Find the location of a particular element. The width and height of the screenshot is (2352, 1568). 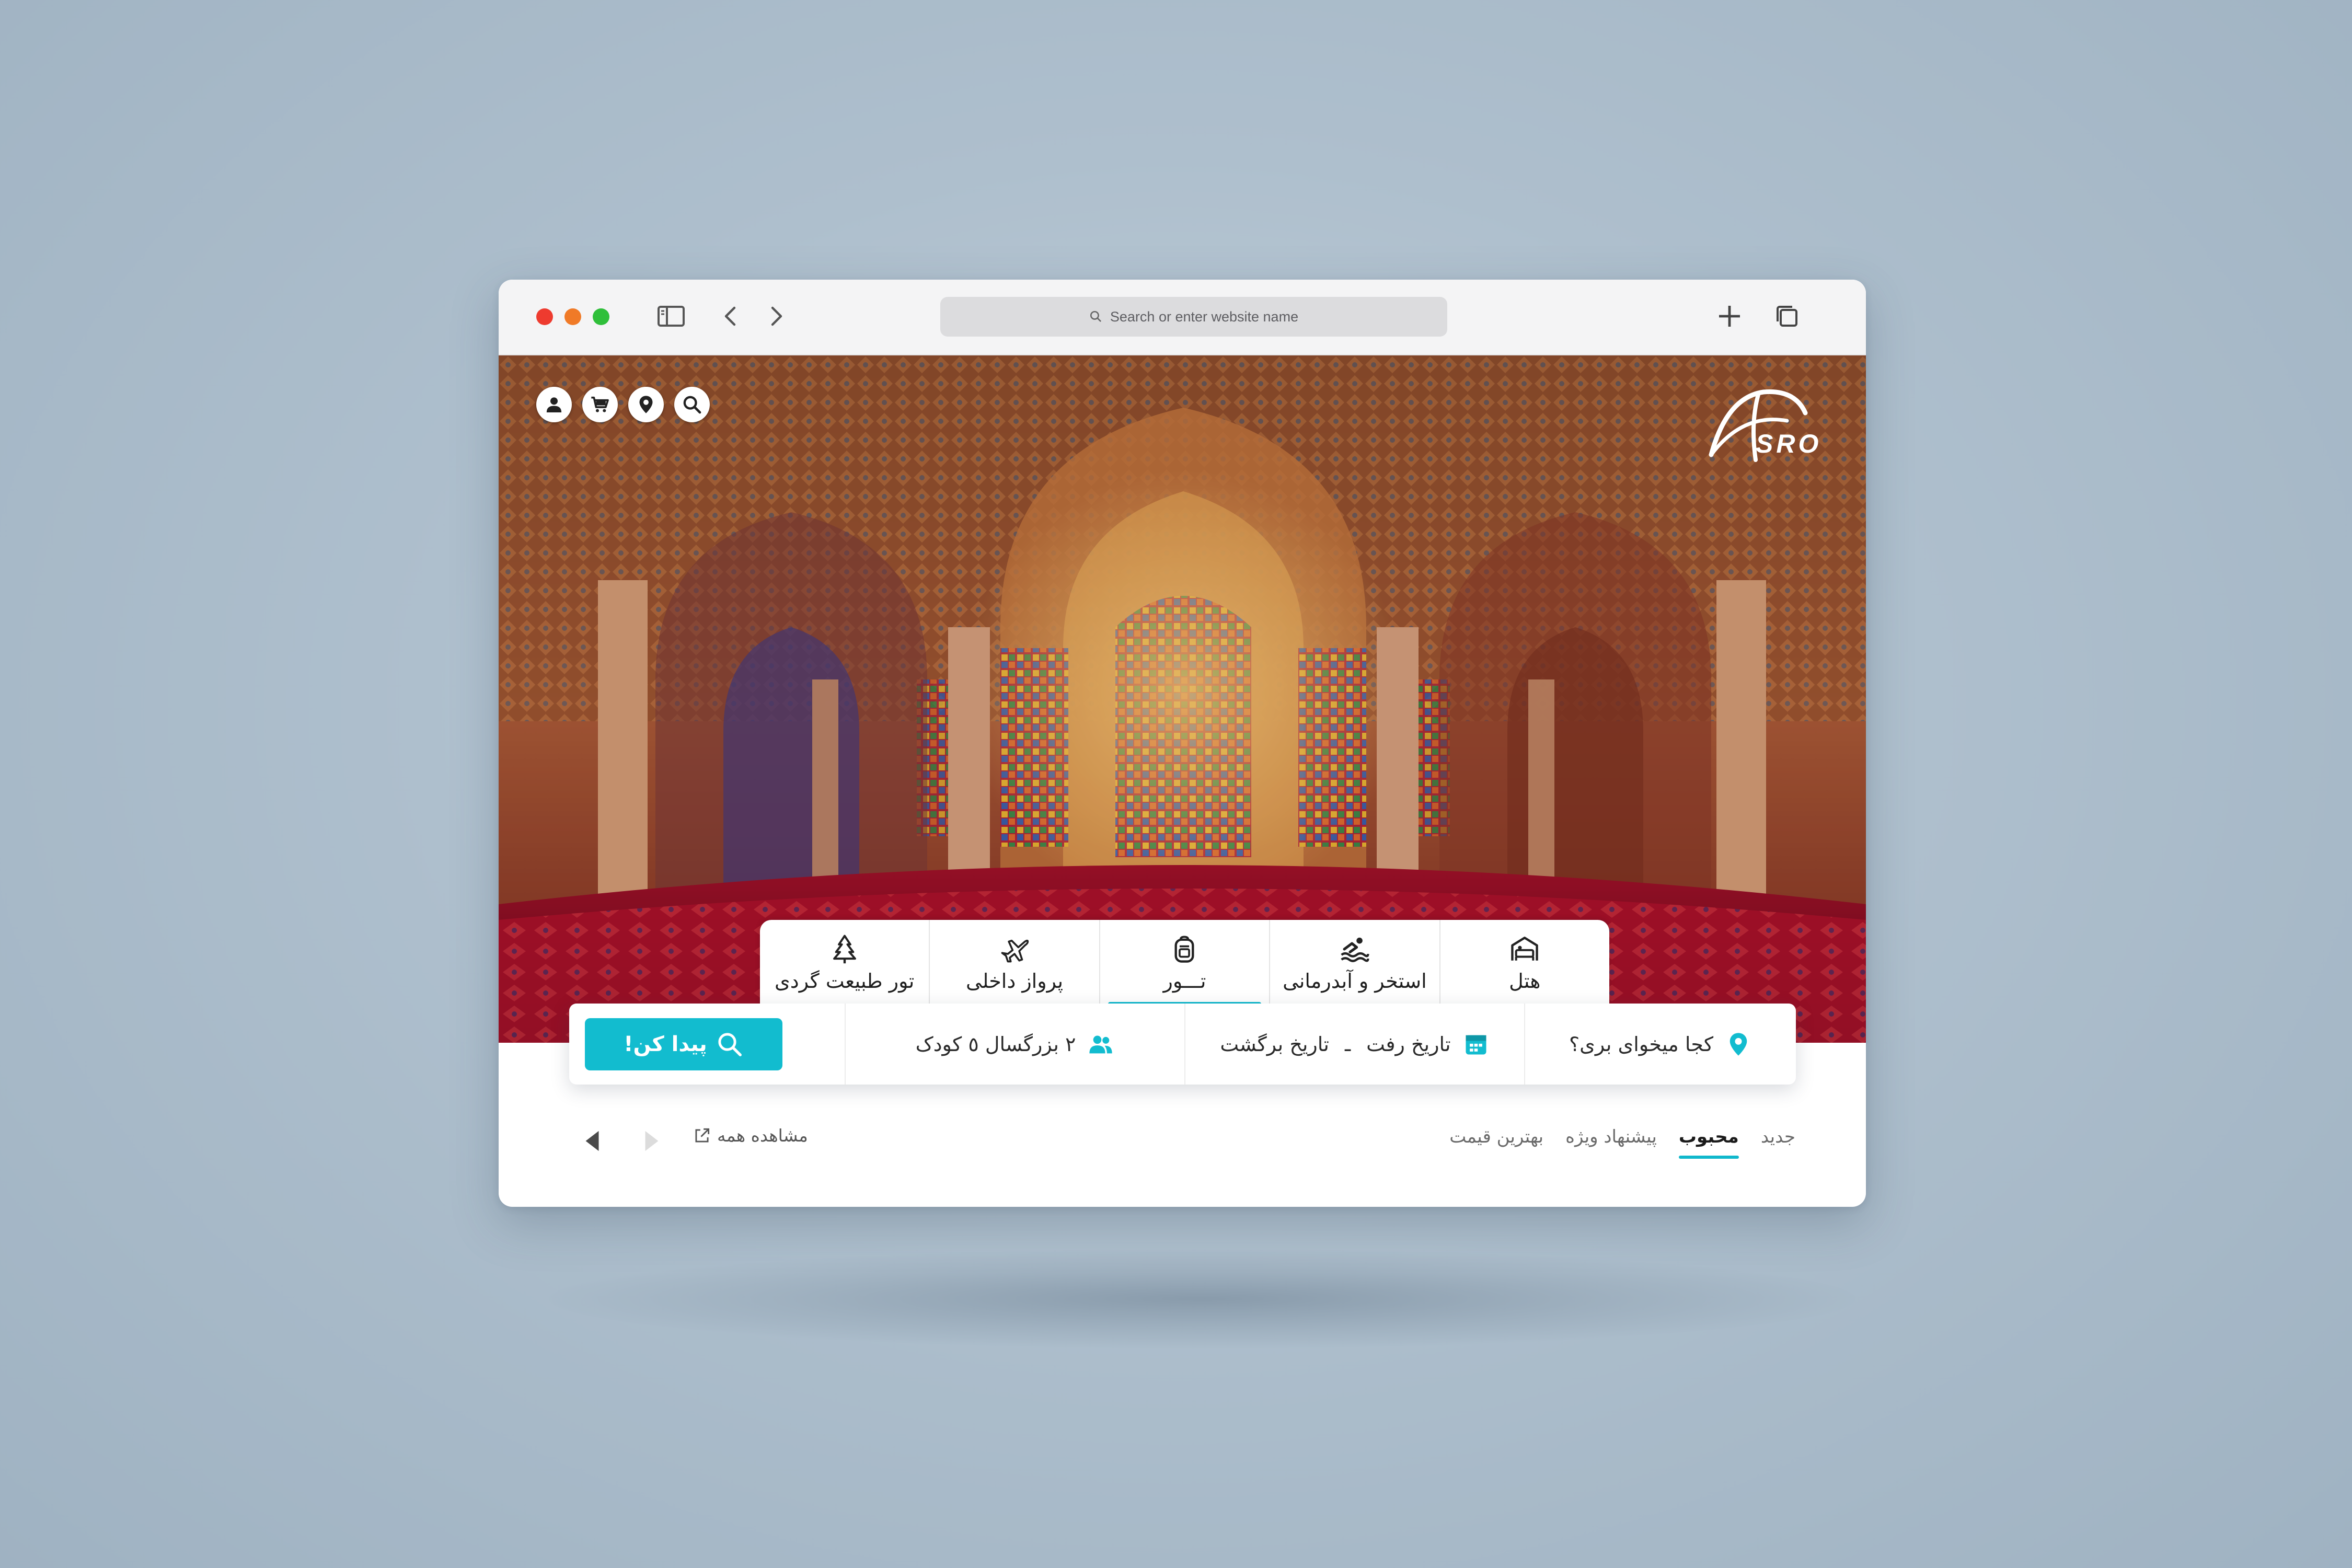

find-button: پیدا کن! is located at coordinates (683, 1044).